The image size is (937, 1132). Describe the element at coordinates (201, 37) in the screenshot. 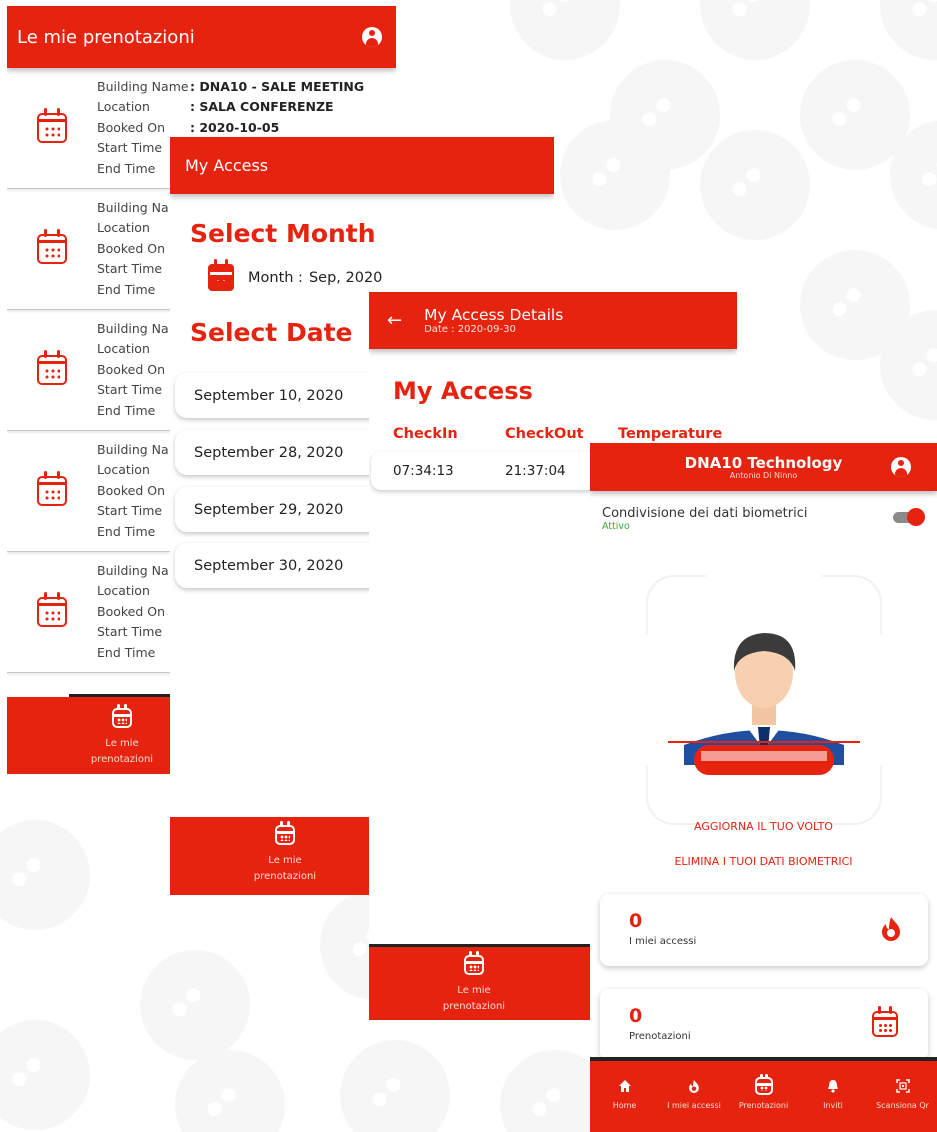

I see `bookings-app-bar: Le mie prenotazioni` at that location.